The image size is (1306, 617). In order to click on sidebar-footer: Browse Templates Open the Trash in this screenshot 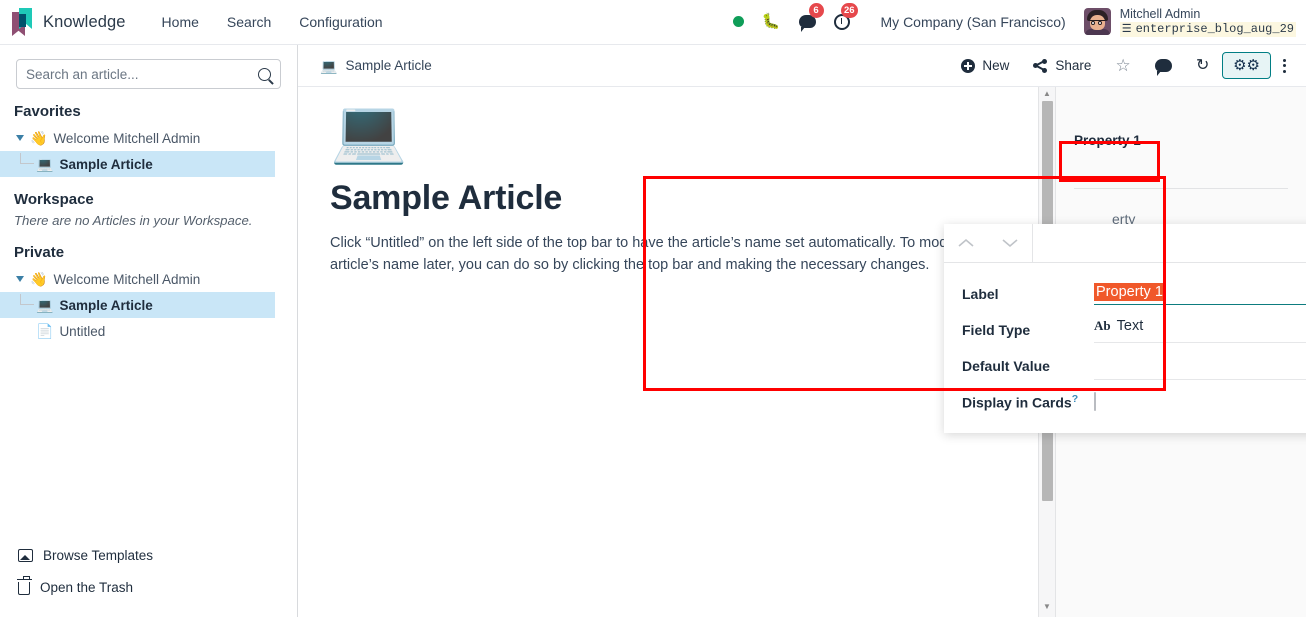, I will do `click(148, 578)`.